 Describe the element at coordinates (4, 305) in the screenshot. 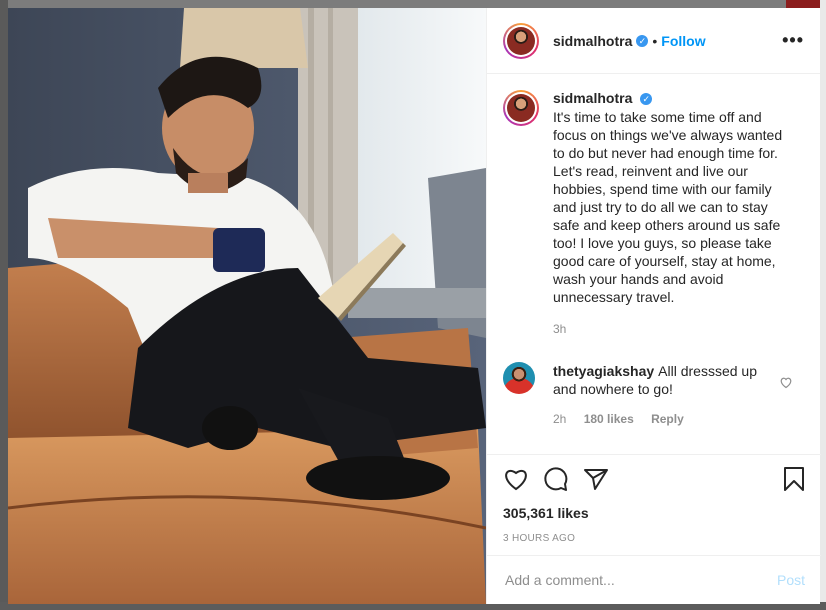

I see `backdrop-left` at that location.